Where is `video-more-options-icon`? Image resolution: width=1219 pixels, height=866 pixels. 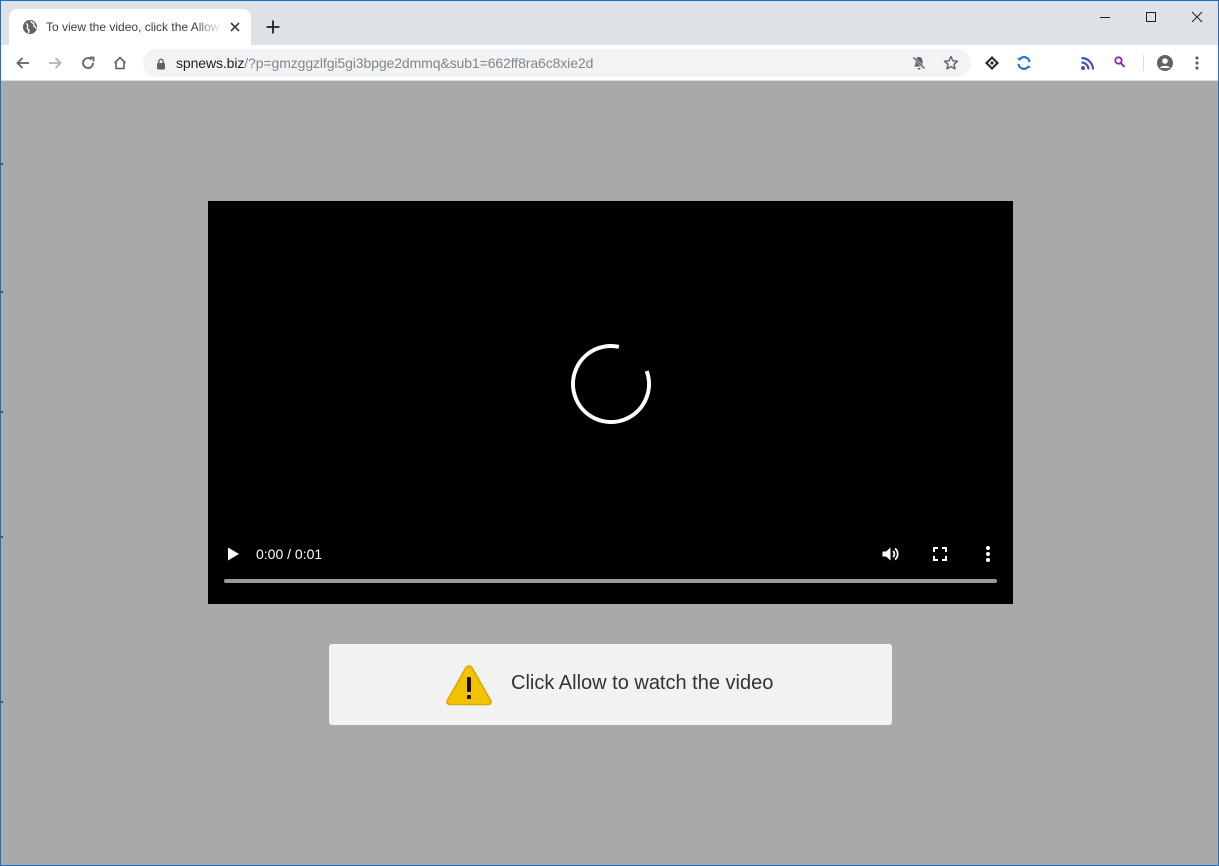
video-more-options-icon is located at coordinates (988, 554).